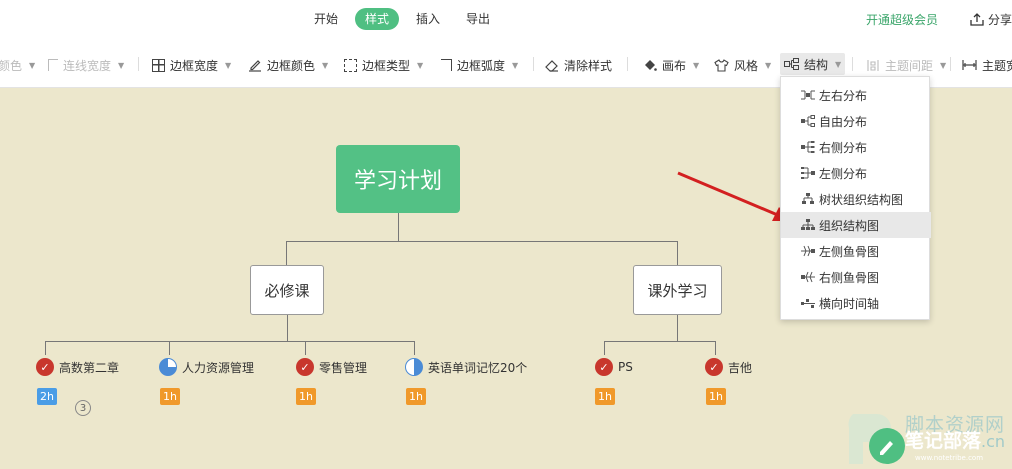  What do you see at coordinates (849, 225) in the screenshot?
I see `menu-item-label: 组织结构图` at bounding box center [849, 225].